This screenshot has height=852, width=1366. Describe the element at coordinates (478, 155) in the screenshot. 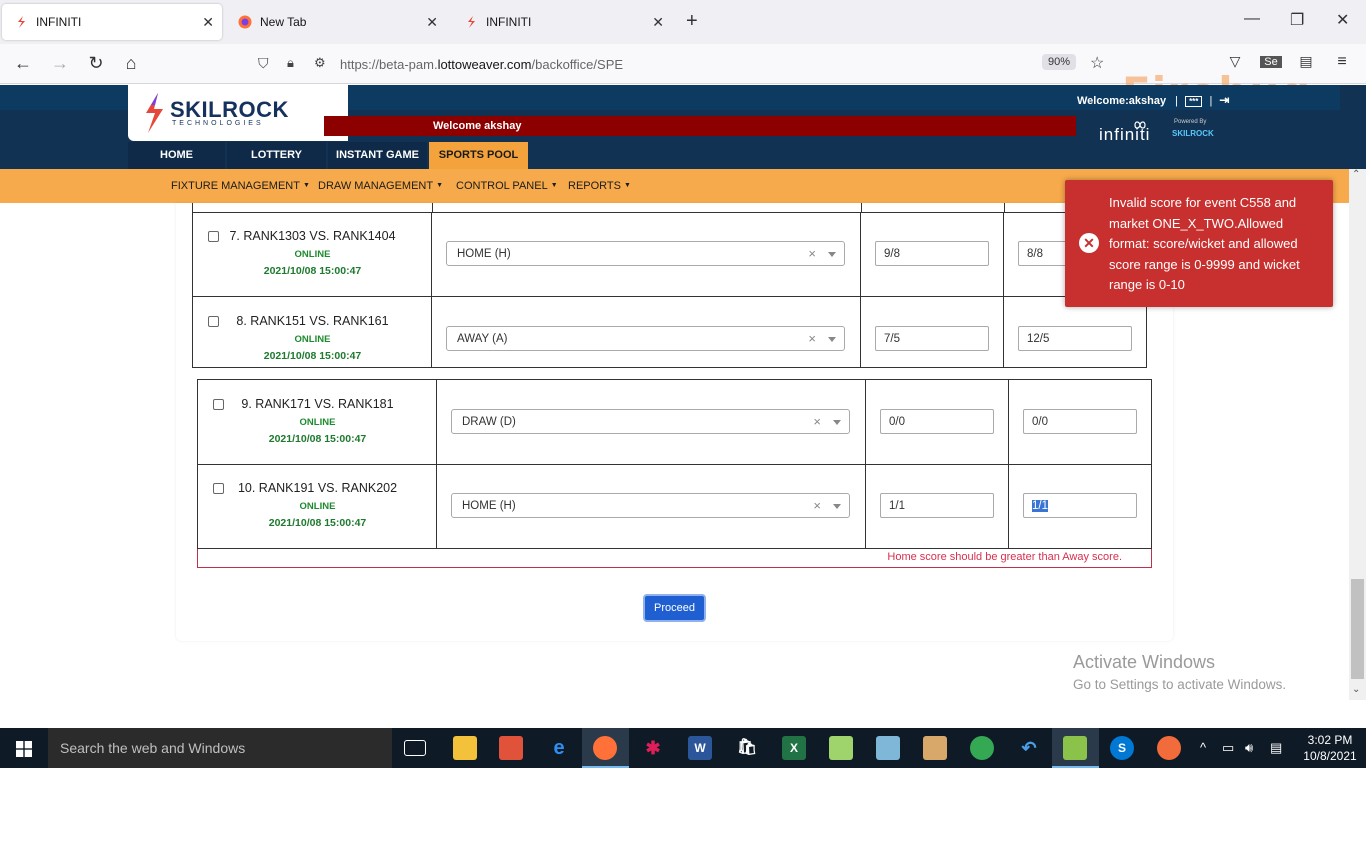

I see `nav-sports-pool: SPORTS POOL` at that location.